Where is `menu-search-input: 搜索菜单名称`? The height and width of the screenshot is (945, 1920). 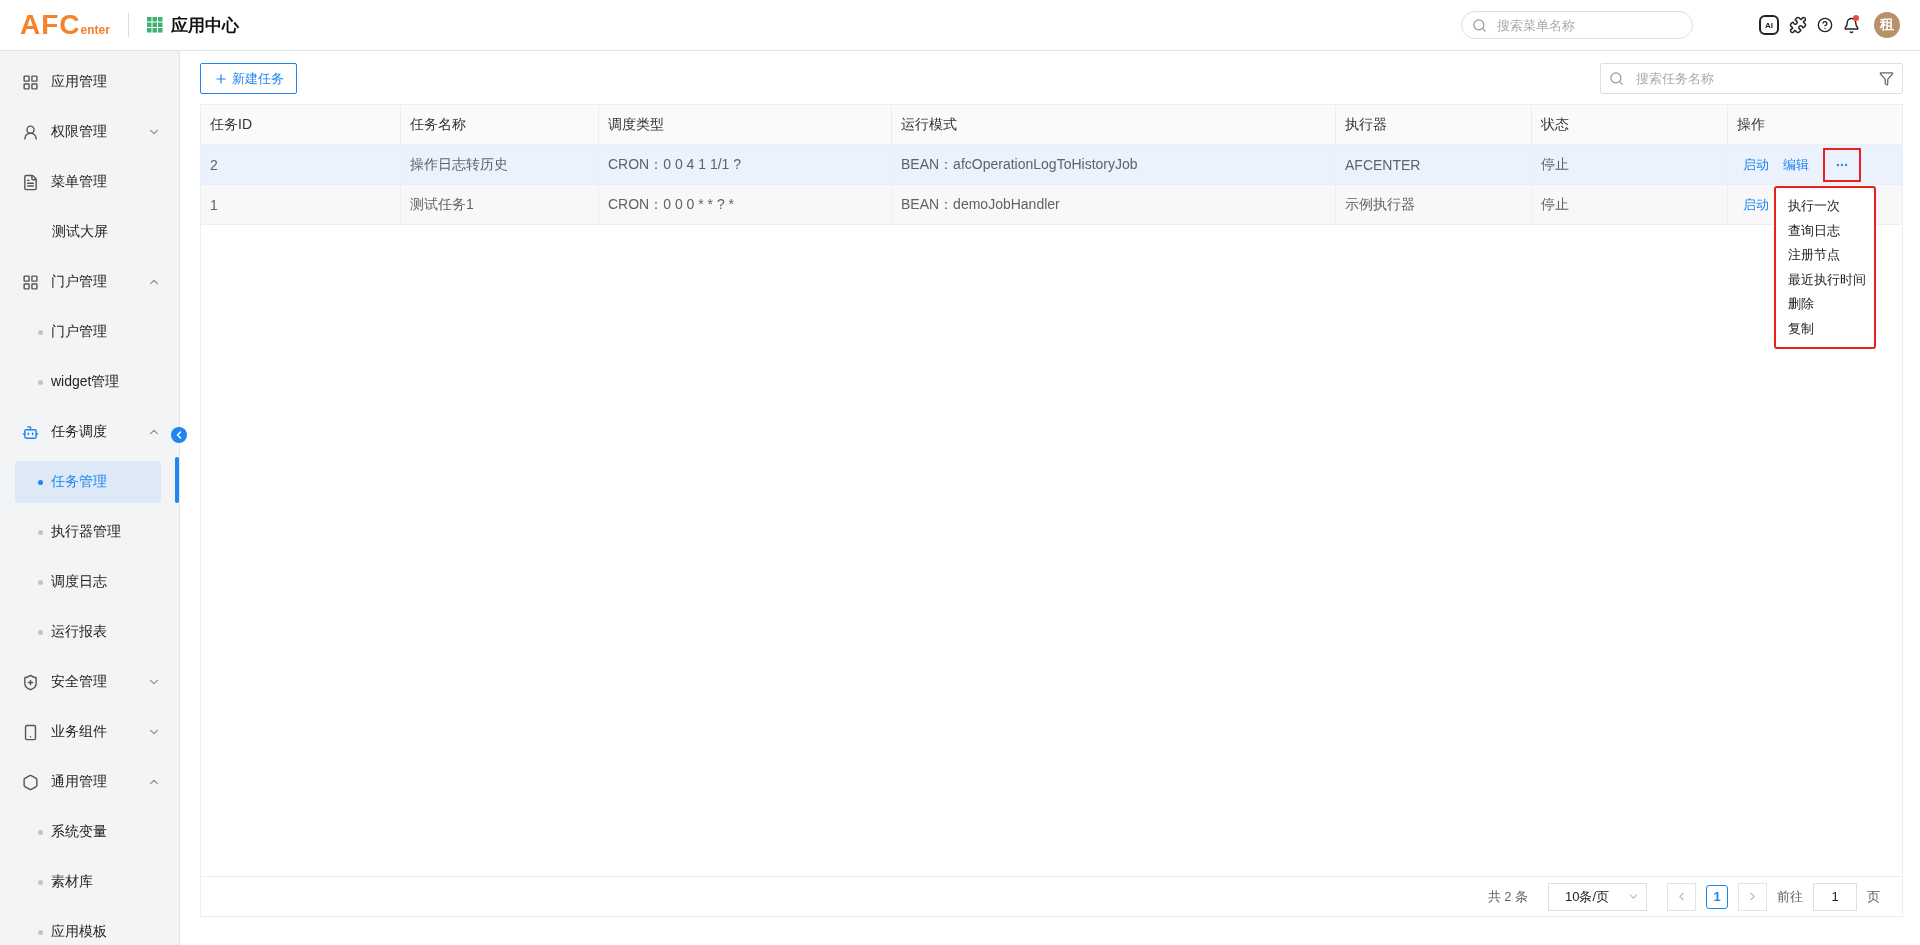 menu-search-input: 搜索菜单名称 is located at coordinates (1588, 25).